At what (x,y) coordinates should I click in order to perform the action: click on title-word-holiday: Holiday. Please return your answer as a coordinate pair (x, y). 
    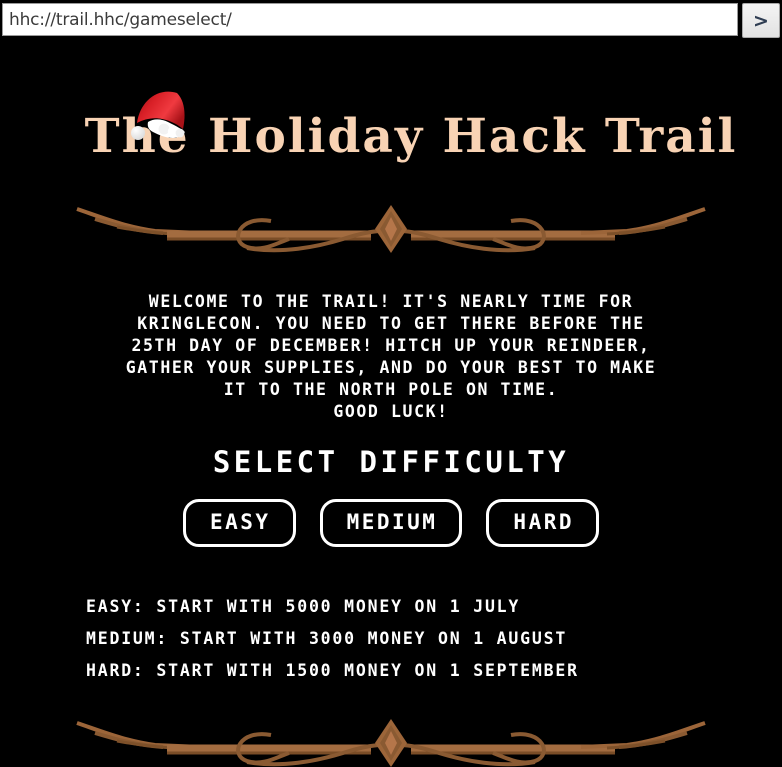
    Looking at the image, I should click on (316, 136).